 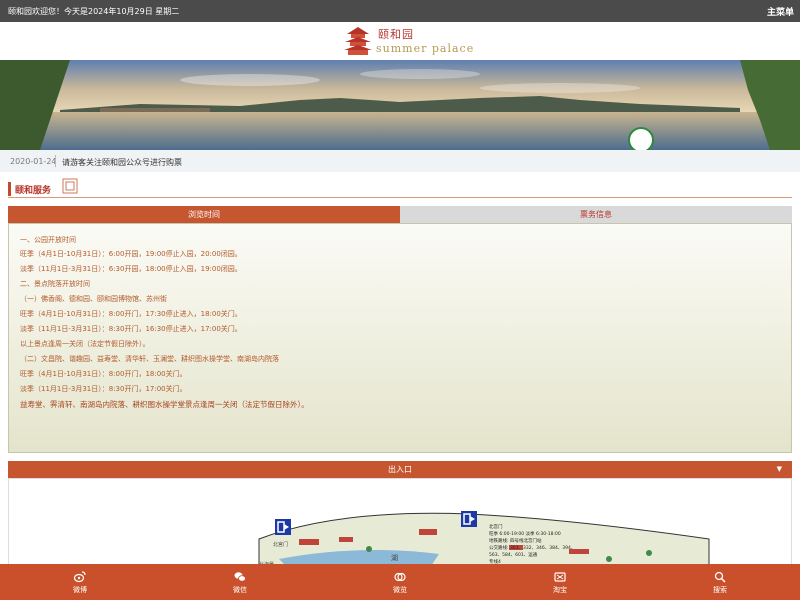 I want to click on map-gate-label: 北宫门, so click(x=281, y=545).